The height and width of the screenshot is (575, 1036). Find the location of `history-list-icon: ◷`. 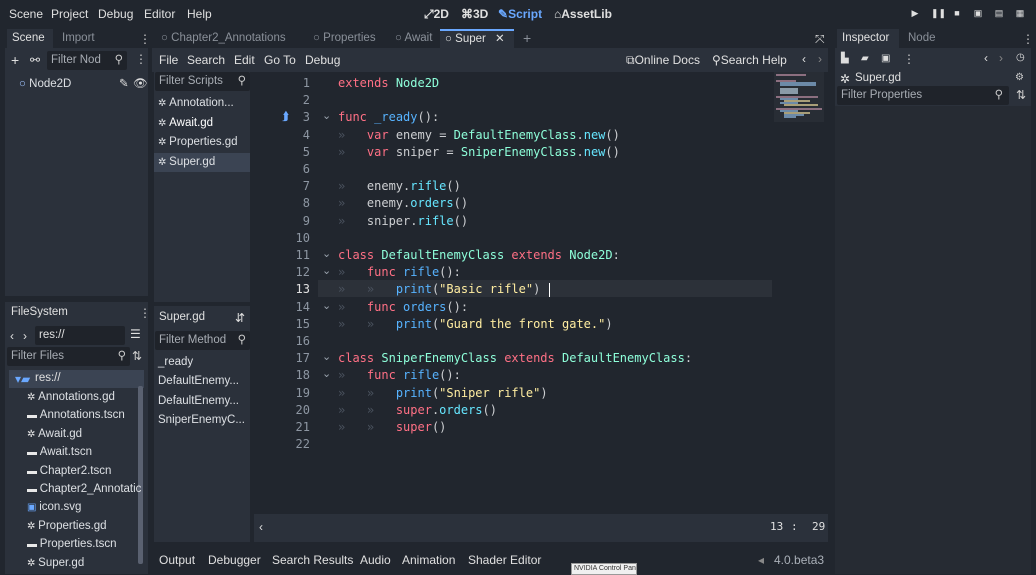

history-list-icon: ◷ is located at coordinates (1020, 57).